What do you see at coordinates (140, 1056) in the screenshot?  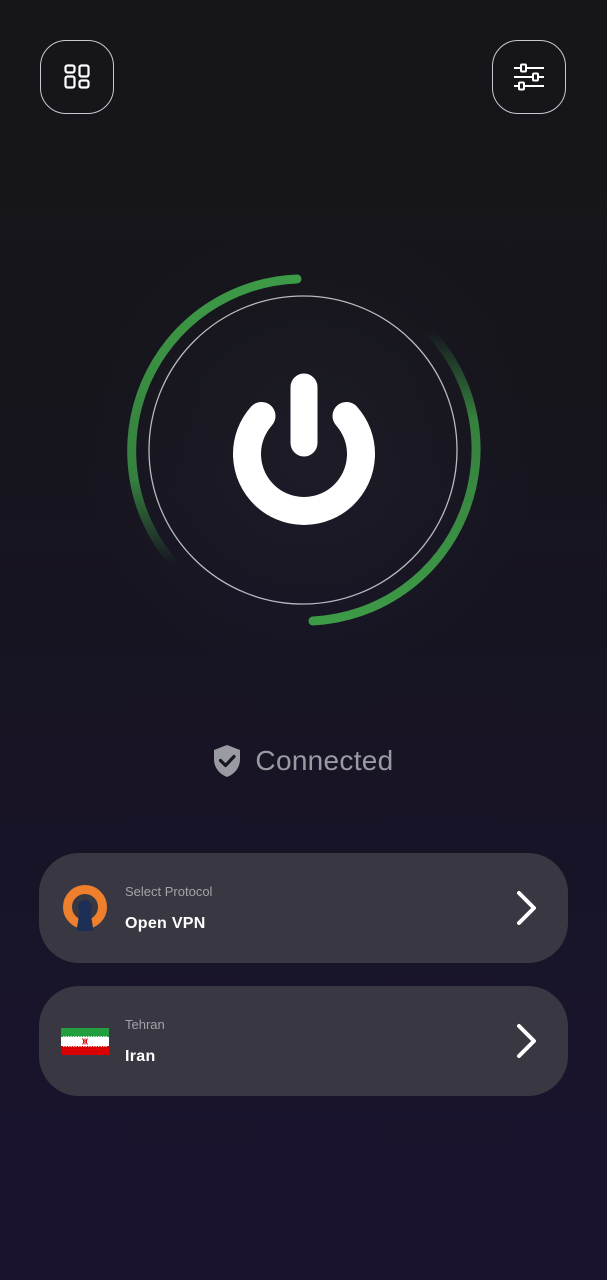 I see `location-country: Iran` at bounding box center [140, 1056].